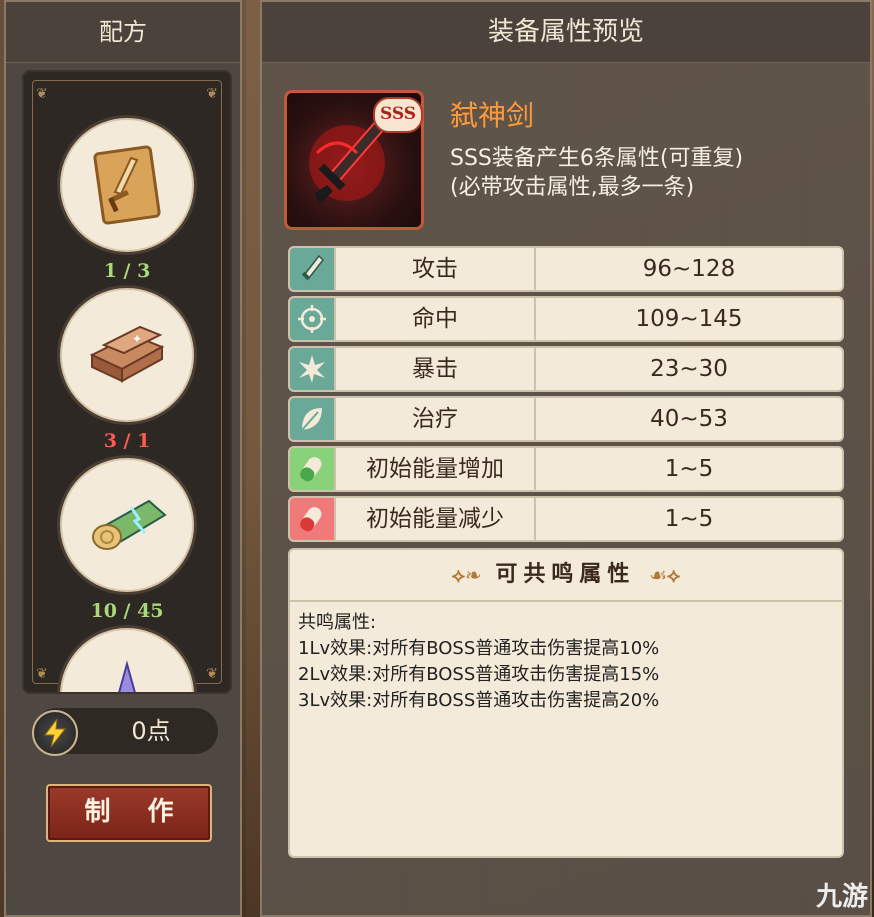  What do you see at coordinates (313, 469) in the screenshot?
I see `green-capsule-icon` at bounding box center [313, 469].